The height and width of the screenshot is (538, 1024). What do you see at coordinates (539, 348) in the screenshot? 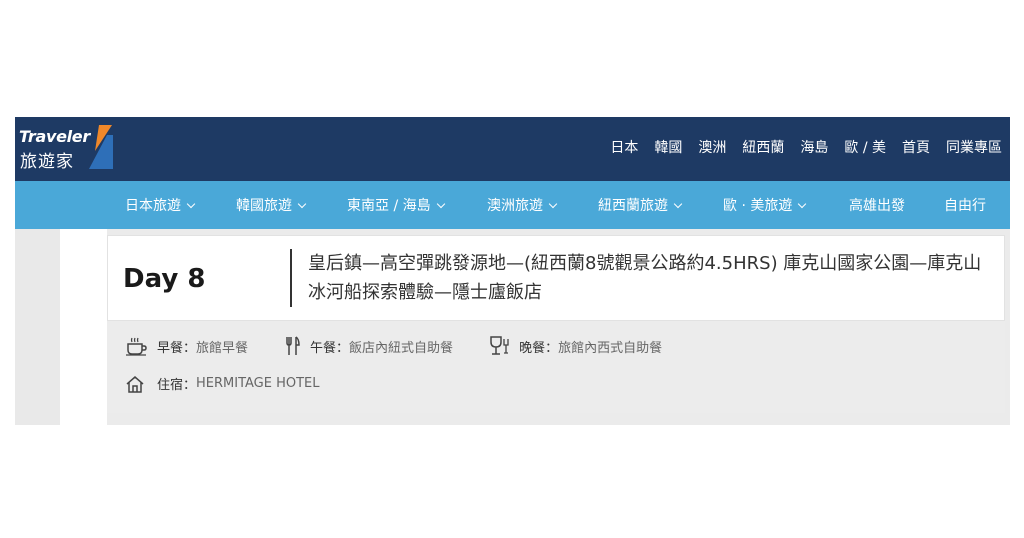
I see `meal-label: 晚餐：` at bounding box center [539, 348].